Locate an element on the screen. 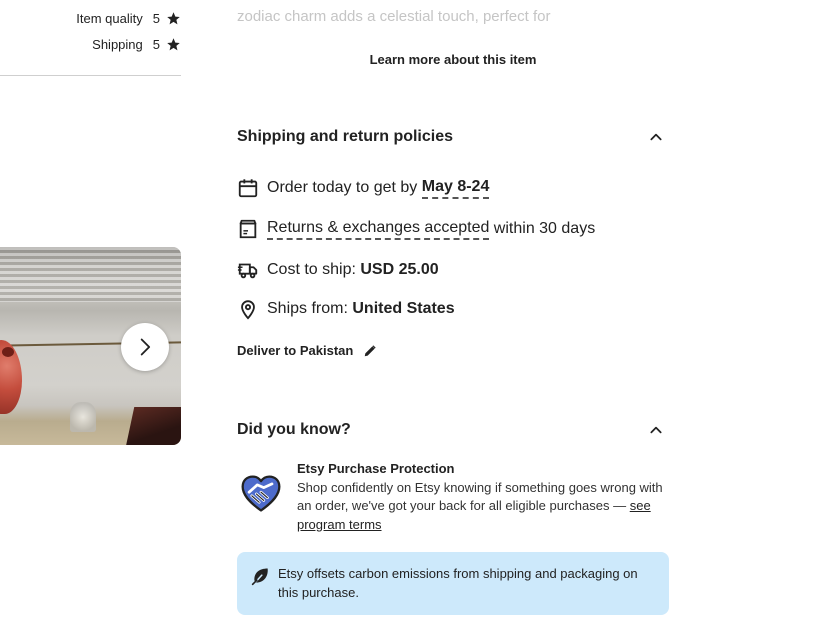 Image resolution: width=825 pixels, height=619 pixels. shipping-section-header: Shipping and return policies is located at coordinates (453, 137).